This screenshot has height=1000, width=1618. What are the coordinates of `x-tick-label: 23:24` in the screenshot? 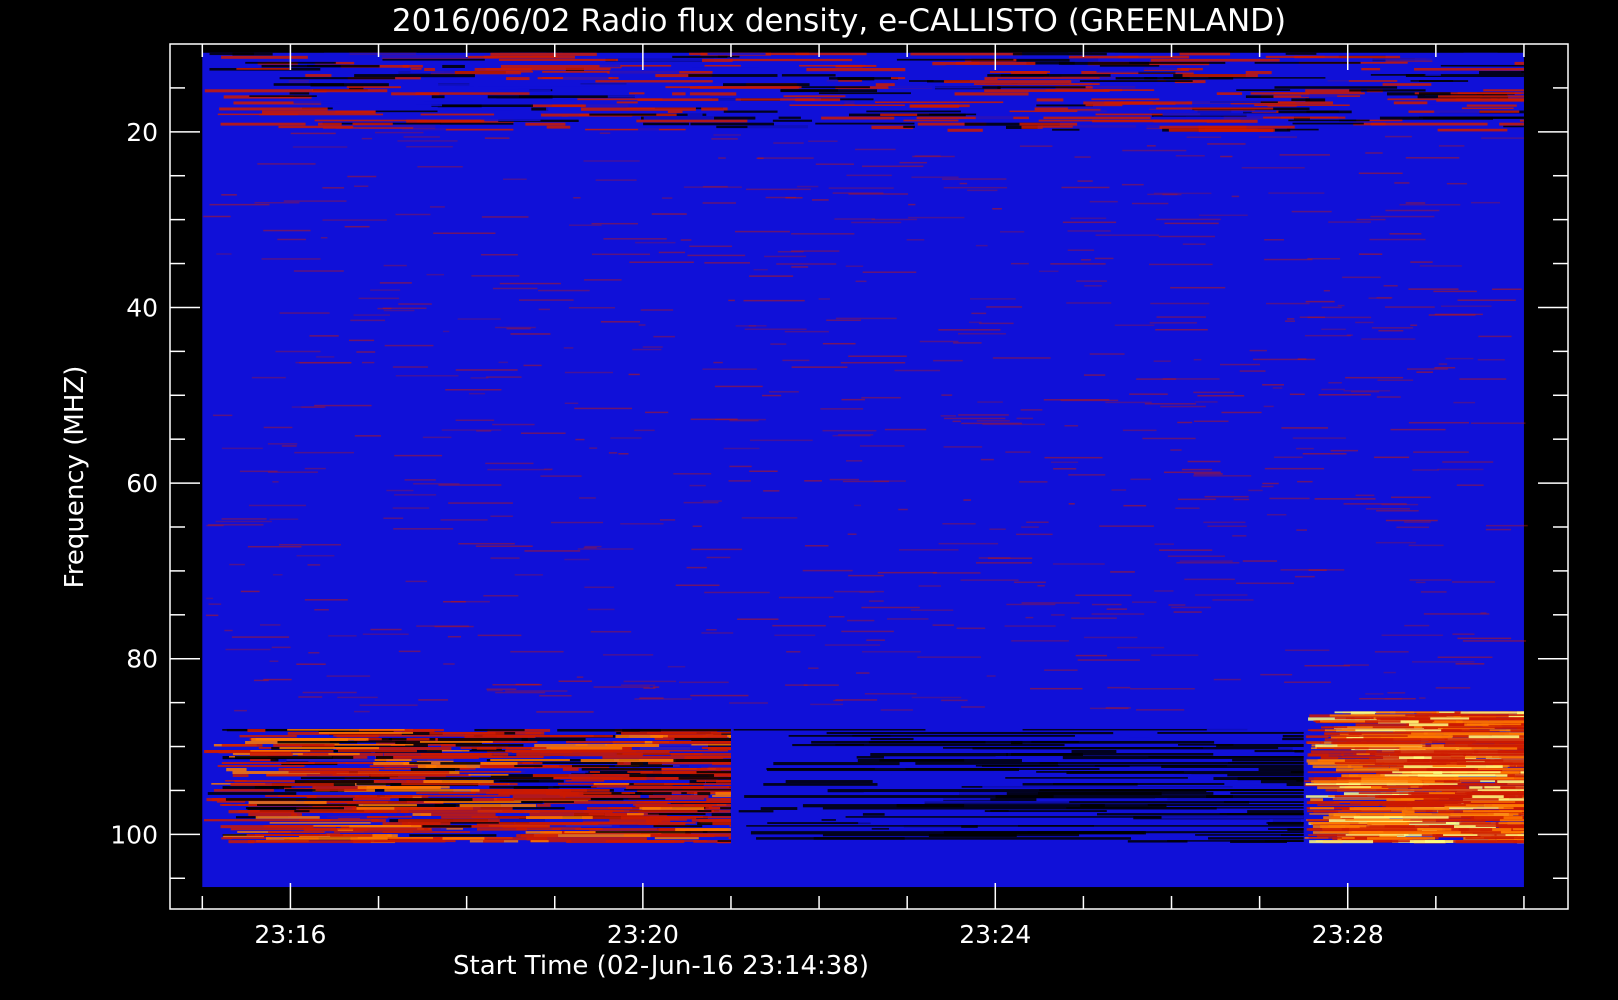 It's located at (995, 934).